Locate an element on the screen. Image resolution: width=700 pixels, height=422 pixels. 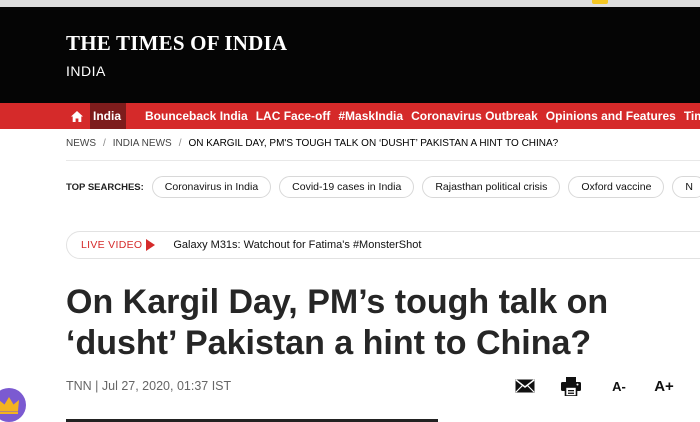
play-icon is located at coordinates (151, 245).